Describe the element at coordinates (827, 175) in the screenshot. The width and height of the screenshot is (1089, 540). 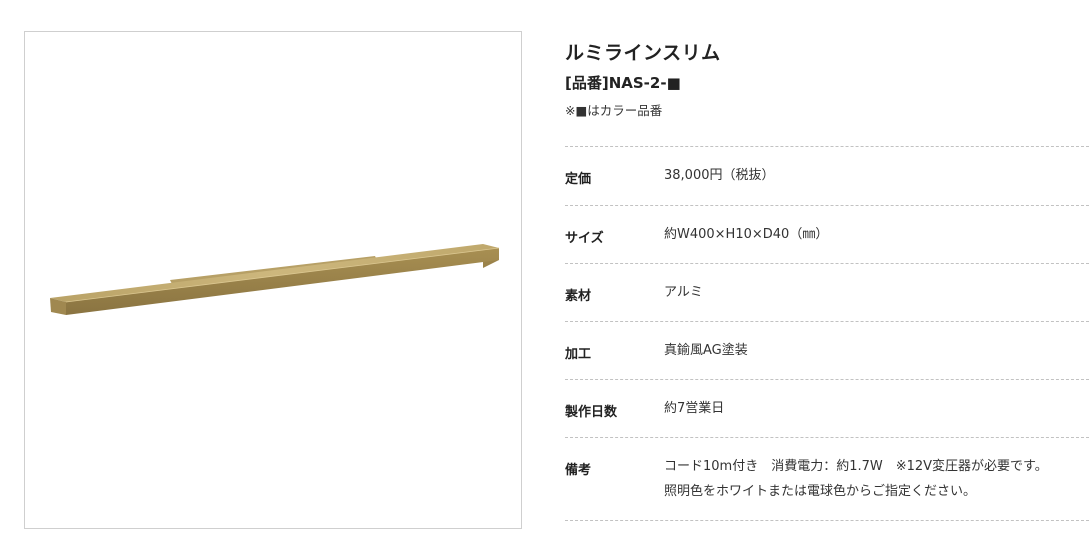
I see `spec-row-price: 定価 38,000円（税抜）` at that location.